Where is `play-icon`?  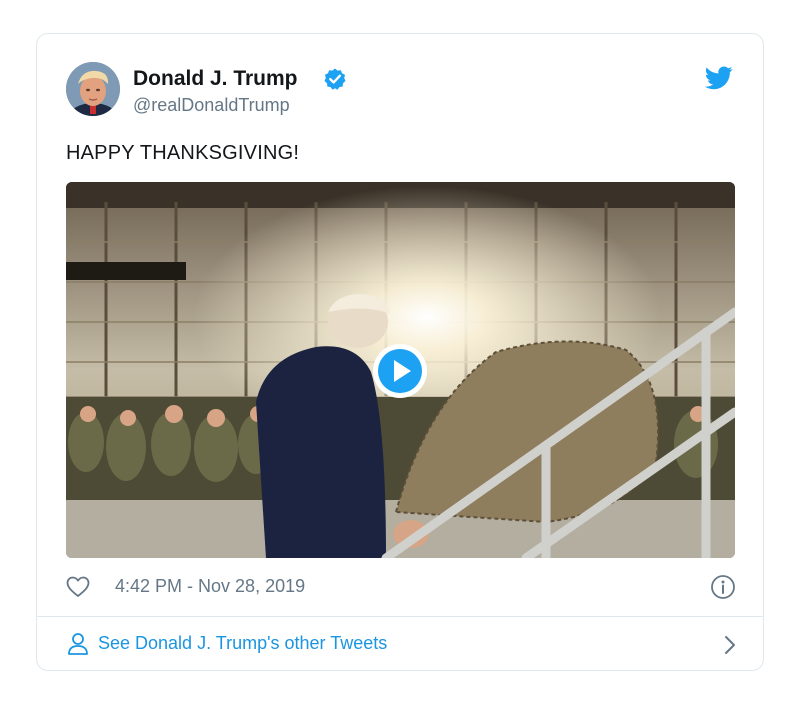
play-icon is located at coordinates (400, 371).